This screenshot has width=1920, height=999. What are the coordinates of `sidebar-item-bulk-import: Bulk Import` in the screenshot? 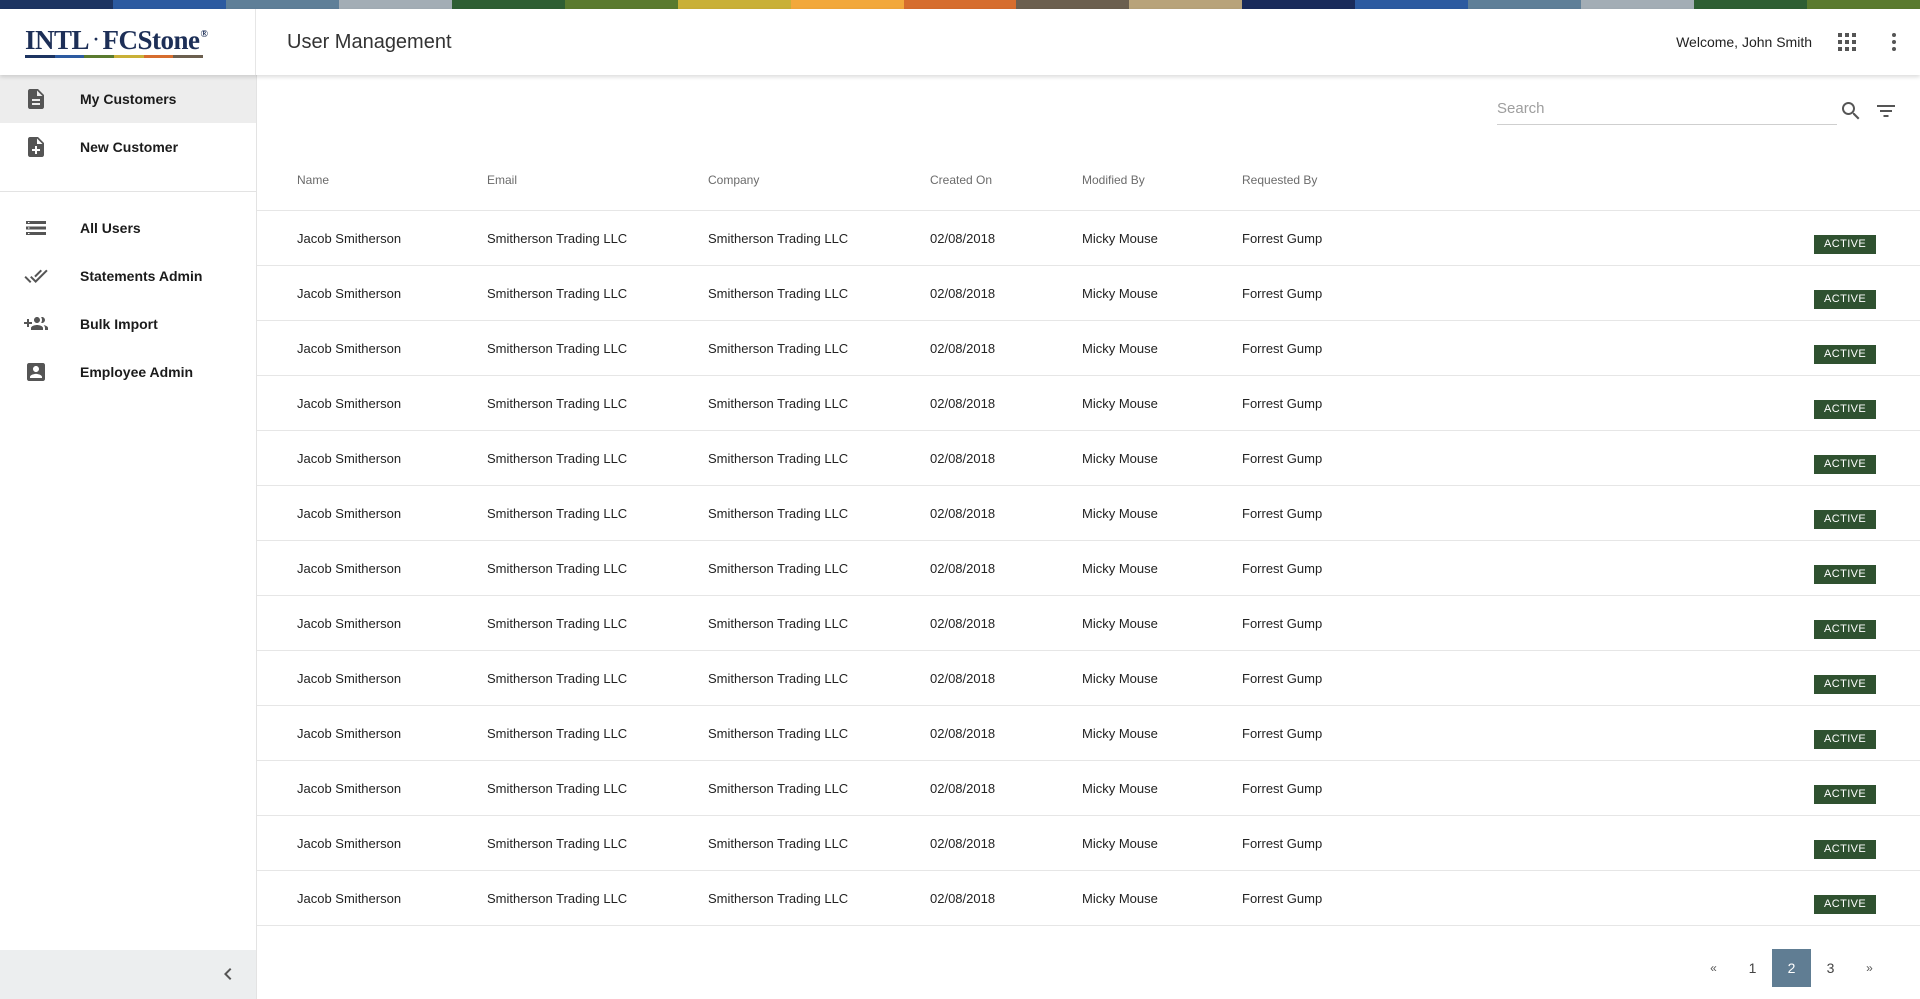 It's located at (128, 324).